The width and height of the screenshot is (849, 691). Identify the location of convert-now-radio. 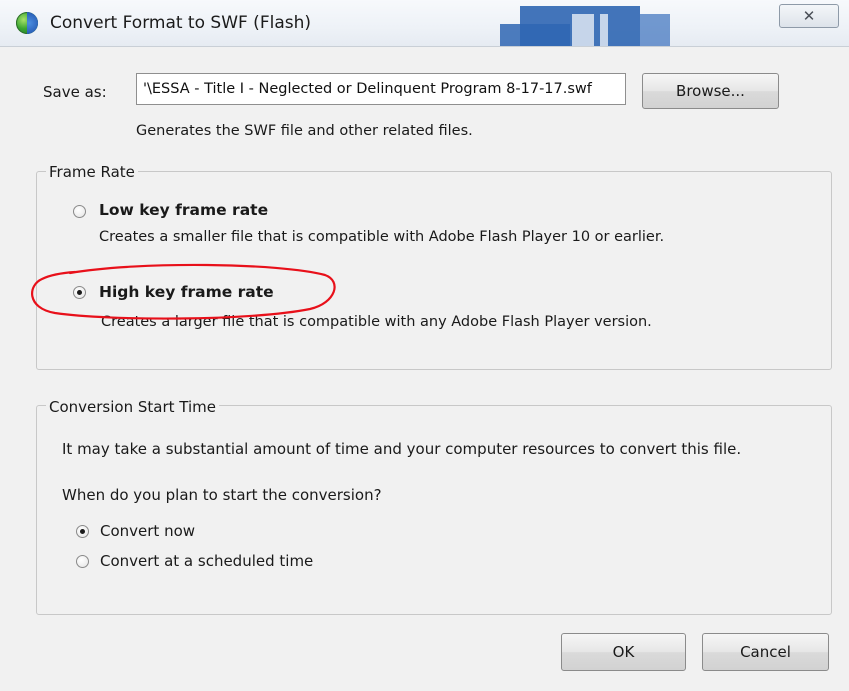
(82, 531).